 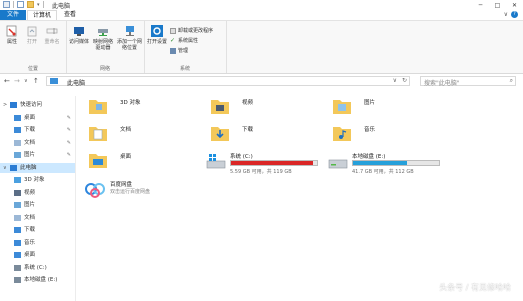 I want to click on ribbon-group-network: 访问媒体 映射网络驱动器 添加一个网络位置 网络, so click(x=105, y=47).